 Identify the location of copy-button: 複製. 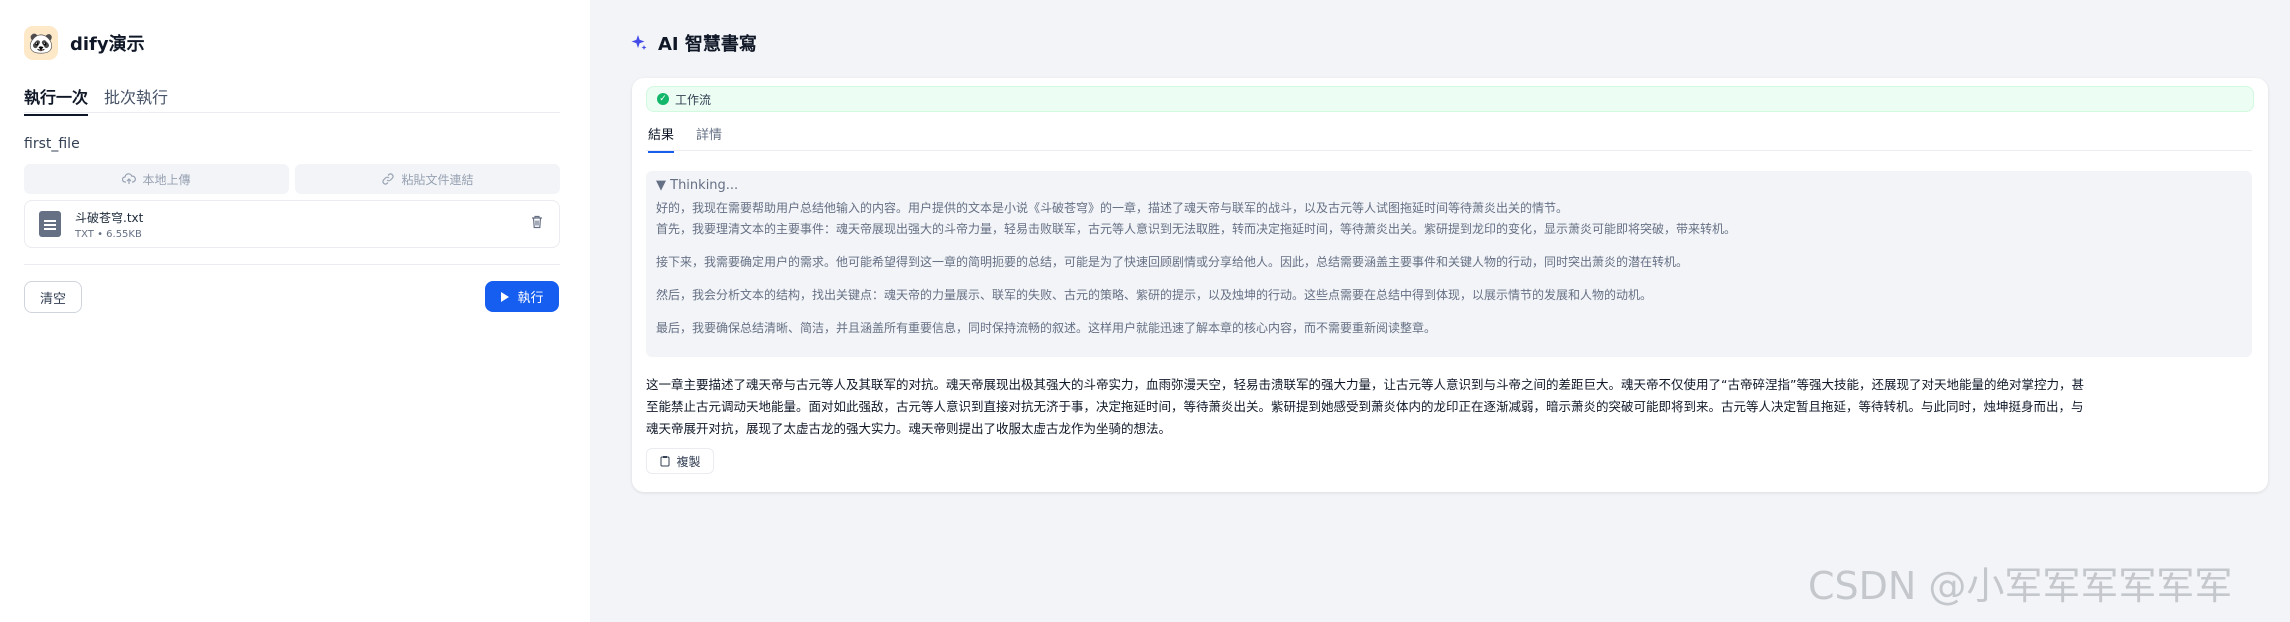
(680, 461).